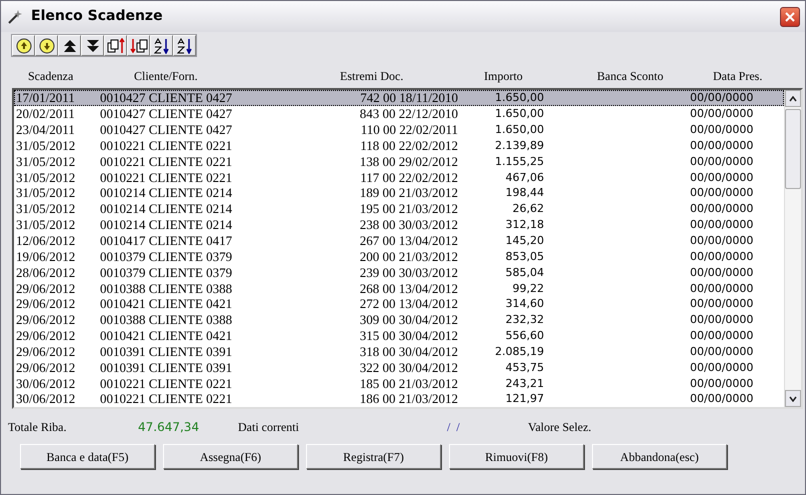 The image size is (806, 495). I want to click on table-cell-text: 2.139,89, so click(519, 145).